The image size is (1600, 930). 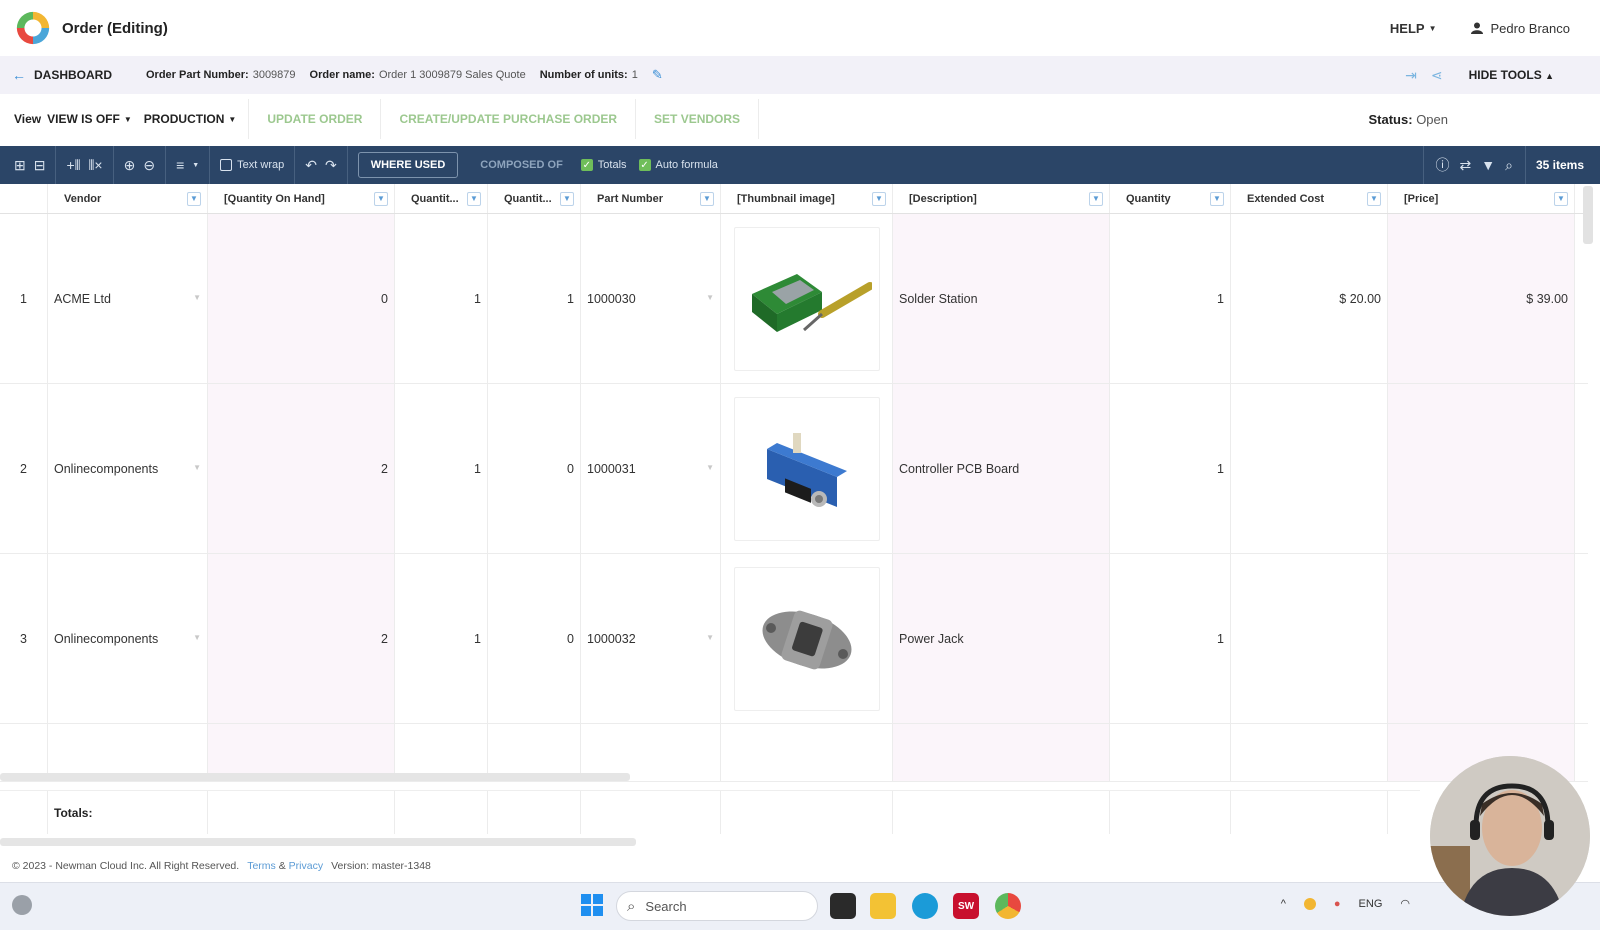 I want to click on add-column-icon: +⫴, so click(x=73, y=165).